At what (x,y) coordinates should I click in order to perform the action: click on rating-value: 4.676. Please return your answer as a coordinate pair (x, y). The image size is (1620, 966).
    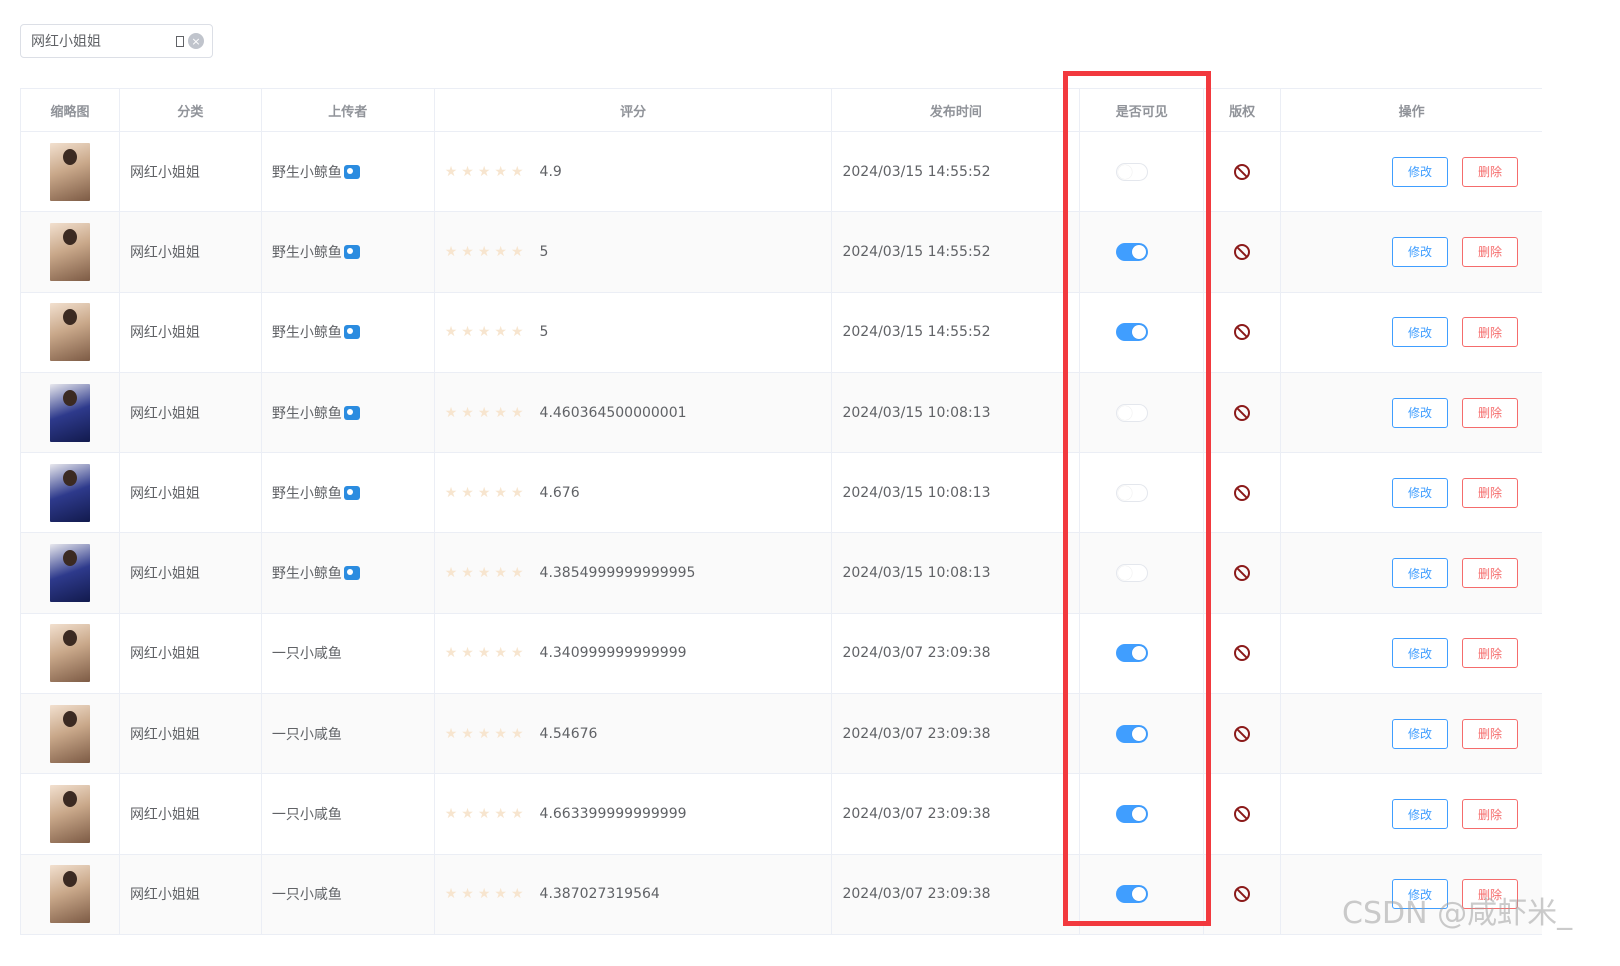
    Looking at the image, I should click on (559, 492).